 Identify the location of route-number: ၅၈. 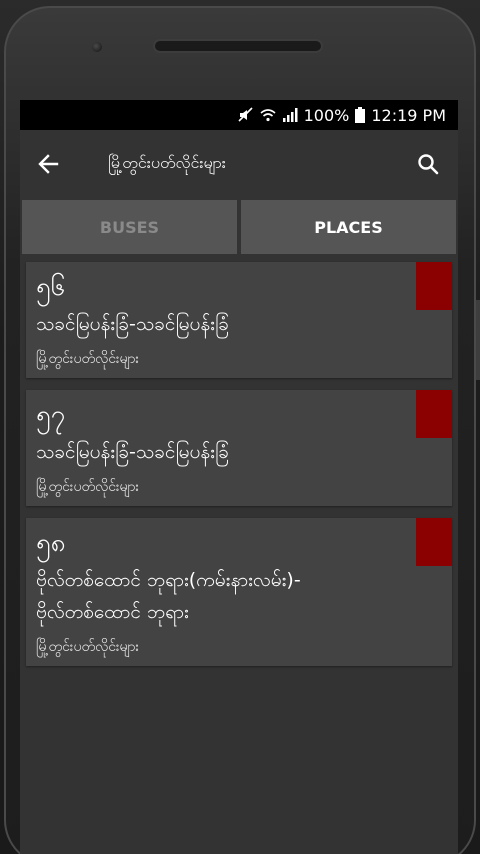
(51, 543).